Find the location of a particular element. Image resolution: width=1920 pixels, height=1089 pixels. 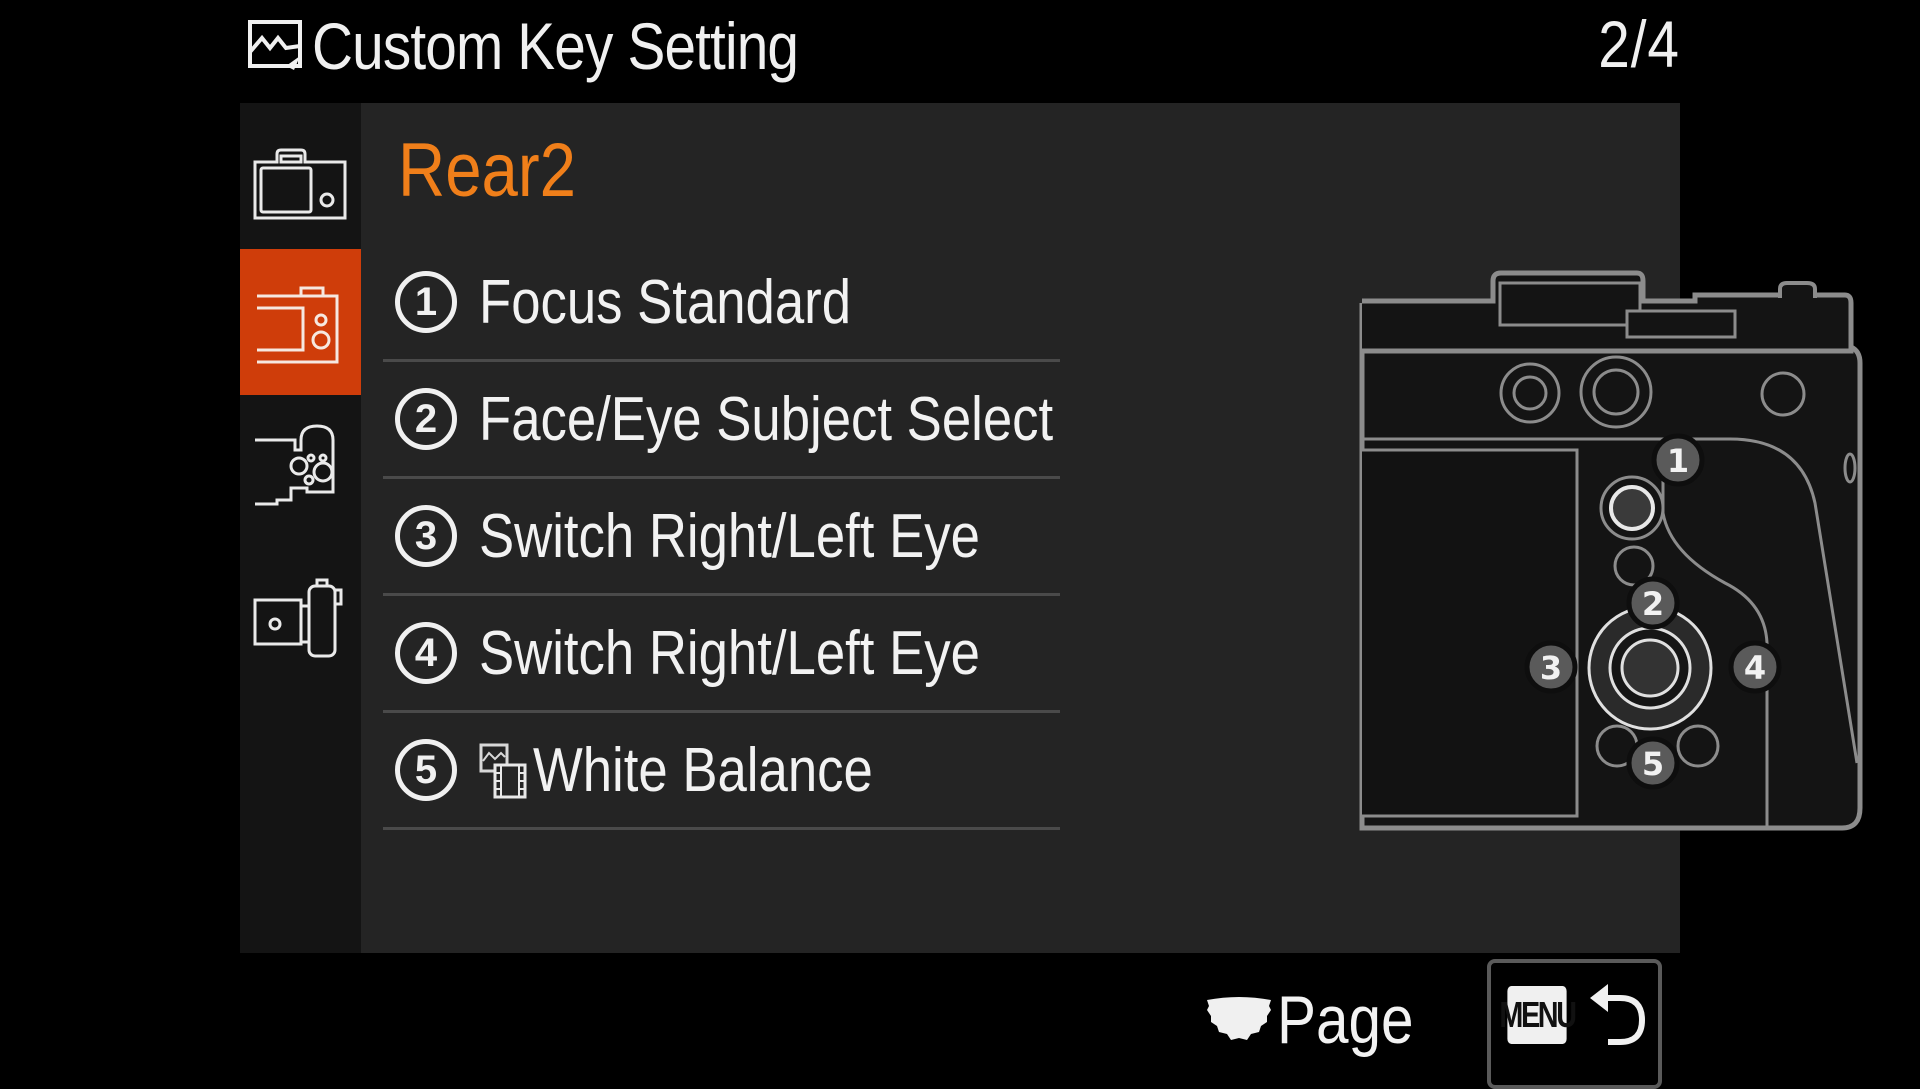

list-item-key-4: 4 Switch Right/Left Eye is located at coordinates (721, 654).